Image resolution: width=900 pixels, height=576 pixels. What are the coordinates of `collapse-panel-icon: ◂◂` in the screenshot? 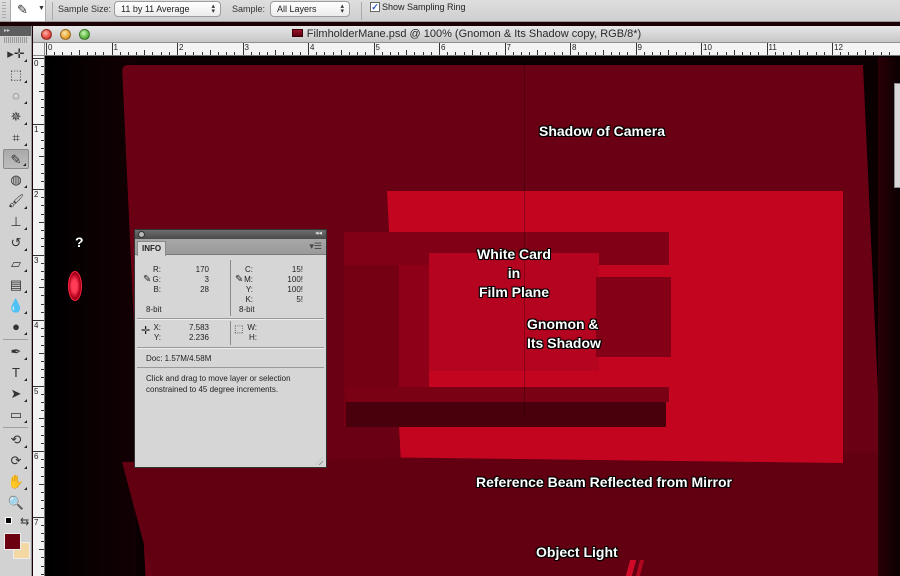 It's located at (318, 233).